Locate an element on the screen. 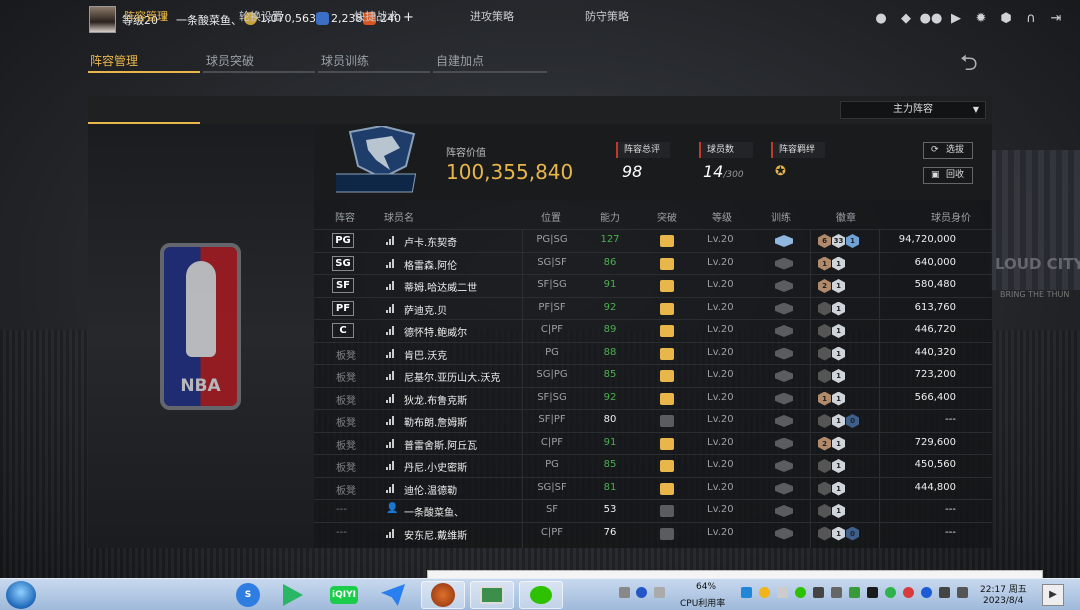 The image size is (1080, 610). tab-player-training: 球员训练 is located at coordinates (345, 60).